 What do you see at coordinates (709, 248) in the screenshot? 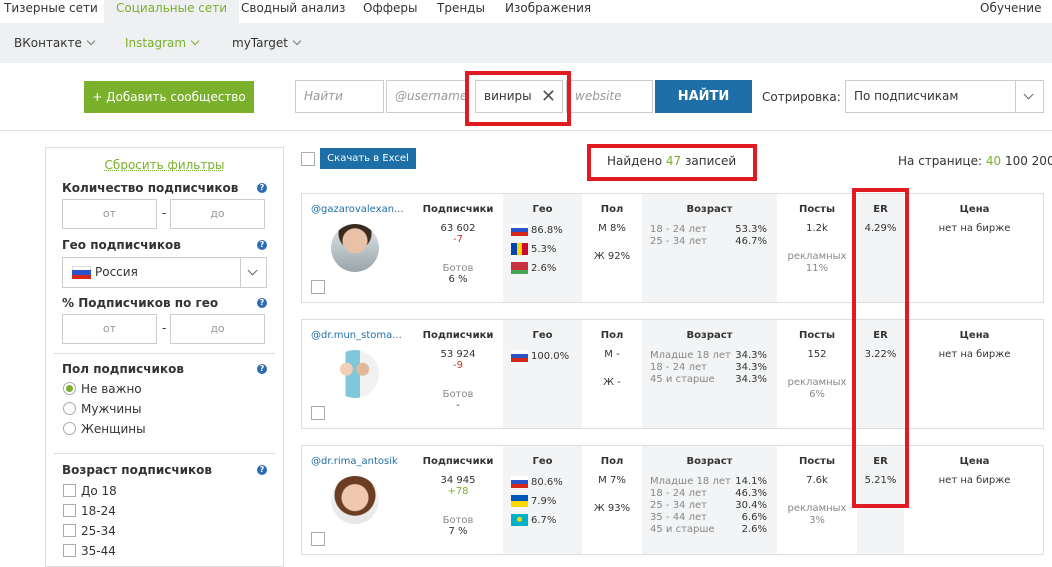
I see `age-cell: Возраст 18 - 24 лет 53.3% 25 - 34 лет 46.7%` at bounding box center [709, 248].